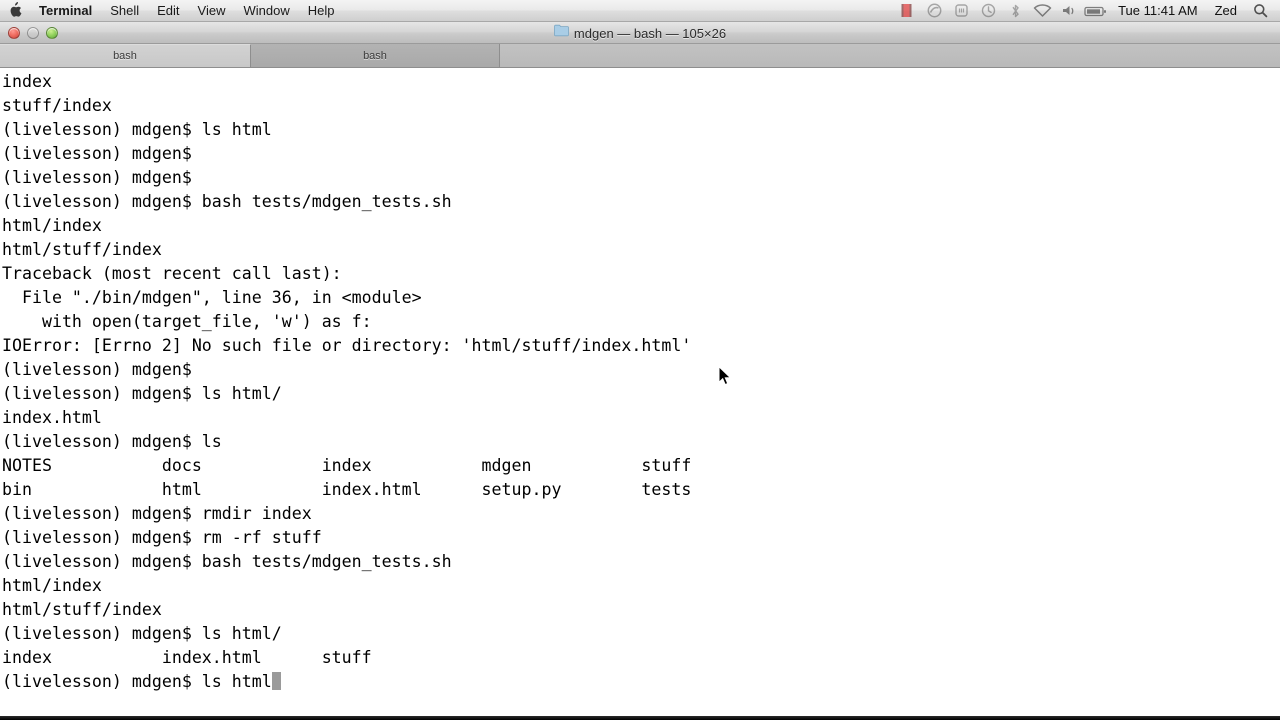 The width and height of the screenshot is (1280, 720). Describe the element at coordinates (57, 105) in the screenshot. I see `terminal-line: stuff/index` at that location.